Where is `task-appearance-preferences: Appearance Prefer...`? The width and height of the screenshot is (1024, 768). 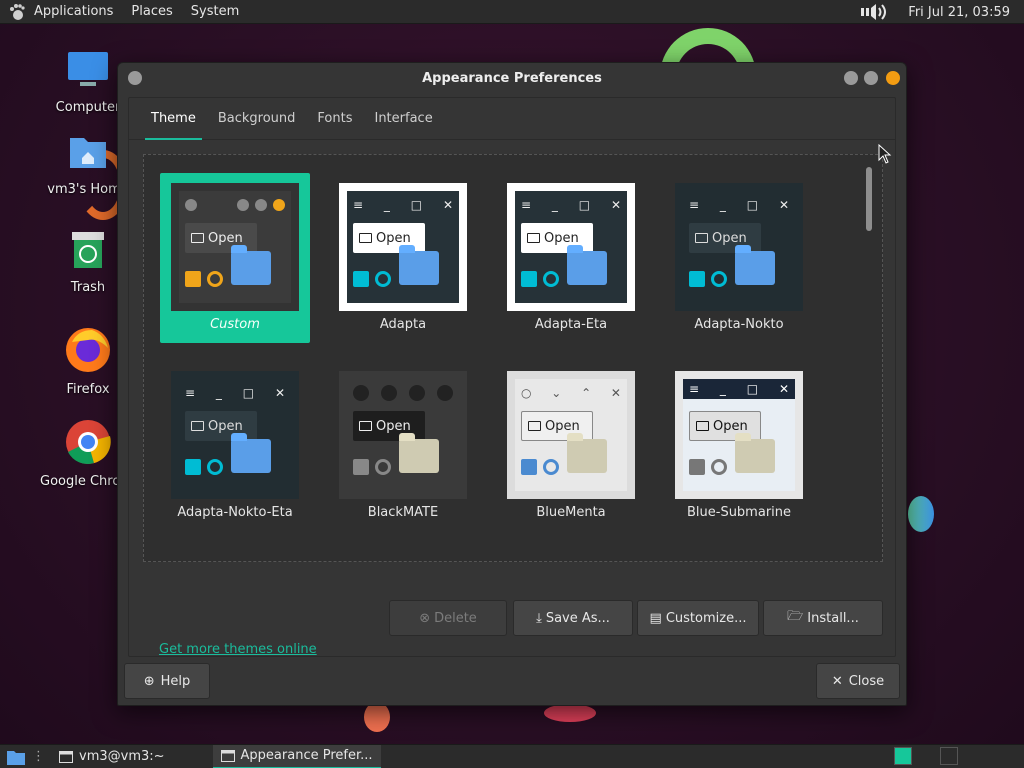
task-appearance-preferences: Appearance Prefer... is located at coordinates (296, 756).